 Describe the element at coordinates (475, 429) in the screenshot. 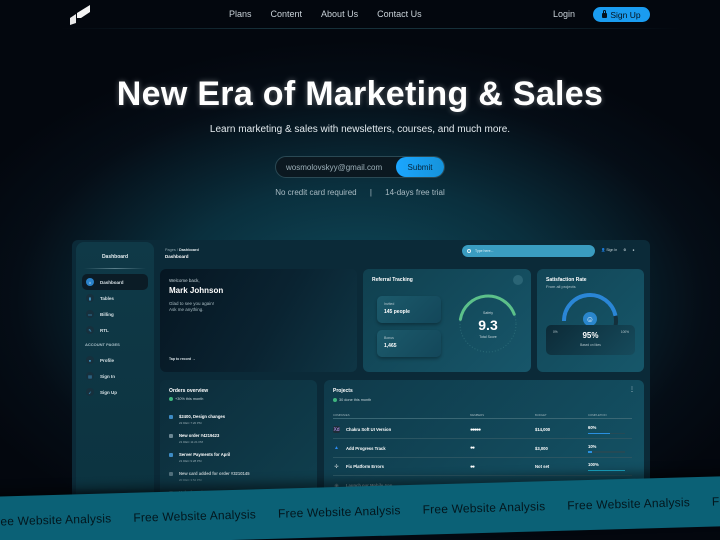

I see `member-avatars: ●●●●●` at that location.